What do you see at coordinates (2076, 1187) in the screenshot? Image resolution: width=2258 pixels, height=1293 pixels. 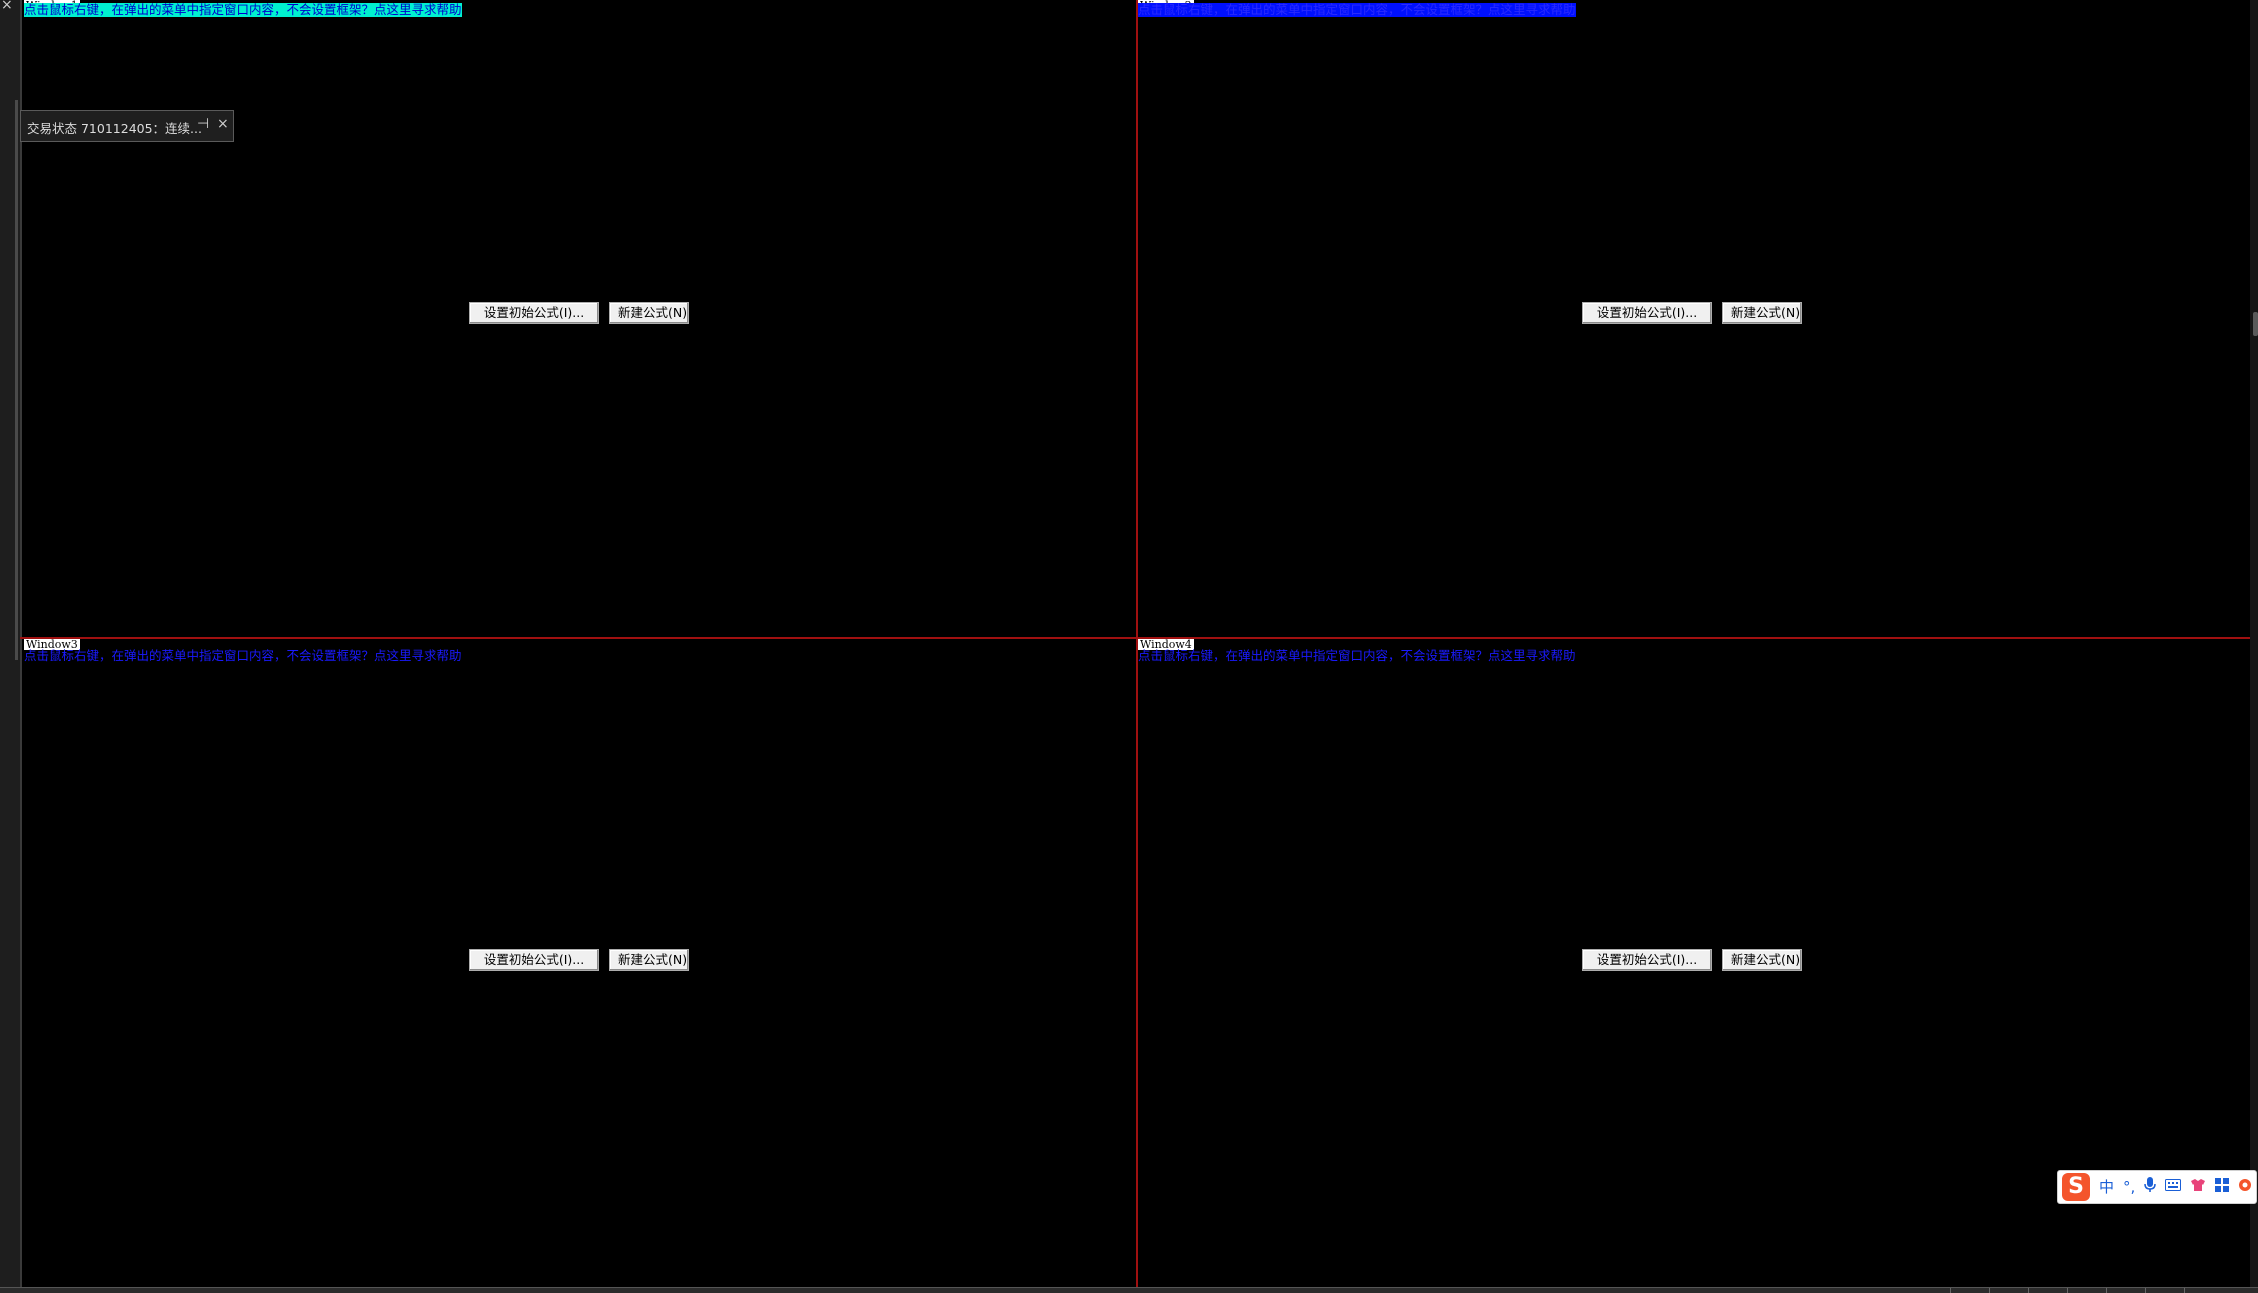 I see `sogou-logo-icon: S` at bounding box center [2076, 1187].